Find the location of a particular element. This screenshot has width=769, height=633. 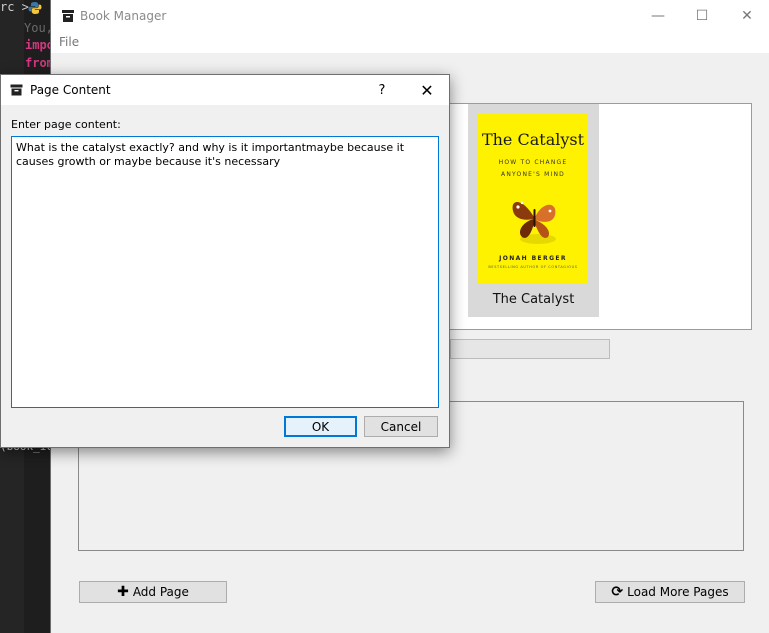

book-card: The Catalyst HOW TO CHANGE ANYONE'S MIND is located at coordinates (533, 210).